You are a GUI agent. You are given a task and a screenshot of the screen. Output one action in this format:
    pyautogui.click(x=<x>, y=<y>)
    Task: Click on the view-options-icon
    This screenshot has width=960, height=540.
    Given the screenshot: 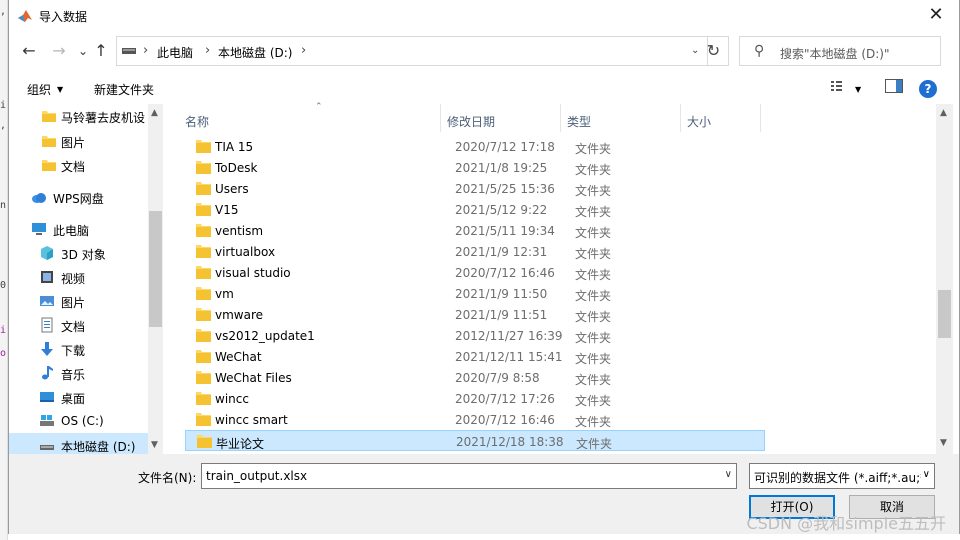 What is the action you would take?
    pyautogui.click(x=840, y=86)
    